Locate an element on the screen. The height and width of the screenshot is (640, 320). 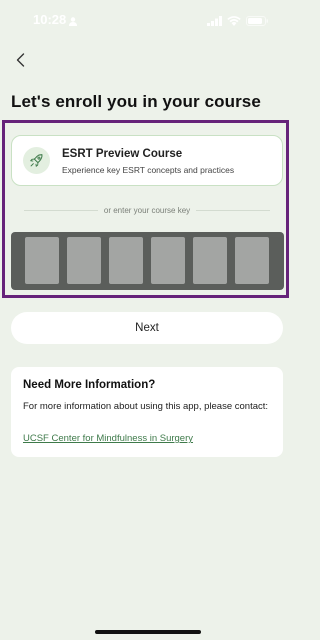
next-button: Next is located at coordinates (147, 328).